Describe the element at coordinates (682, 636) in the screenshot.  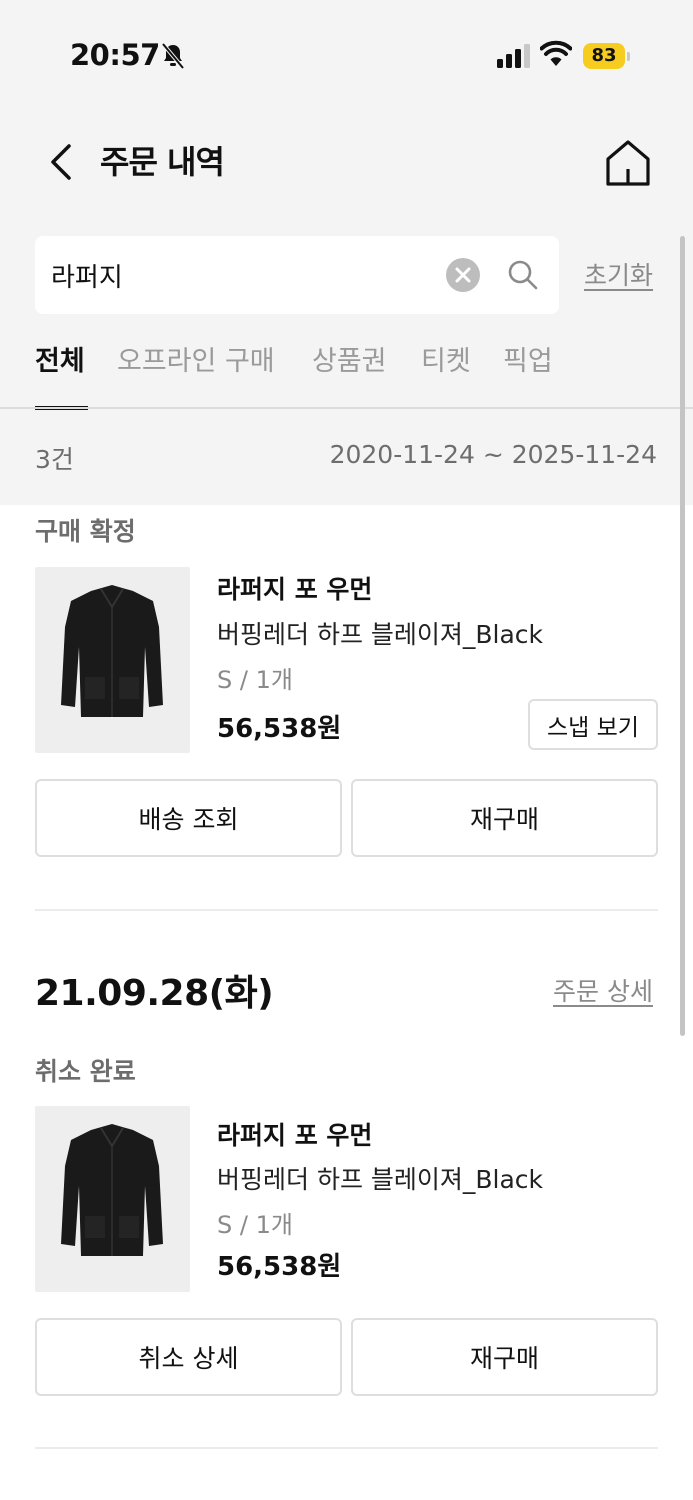
I see `scrollbar` at that location.